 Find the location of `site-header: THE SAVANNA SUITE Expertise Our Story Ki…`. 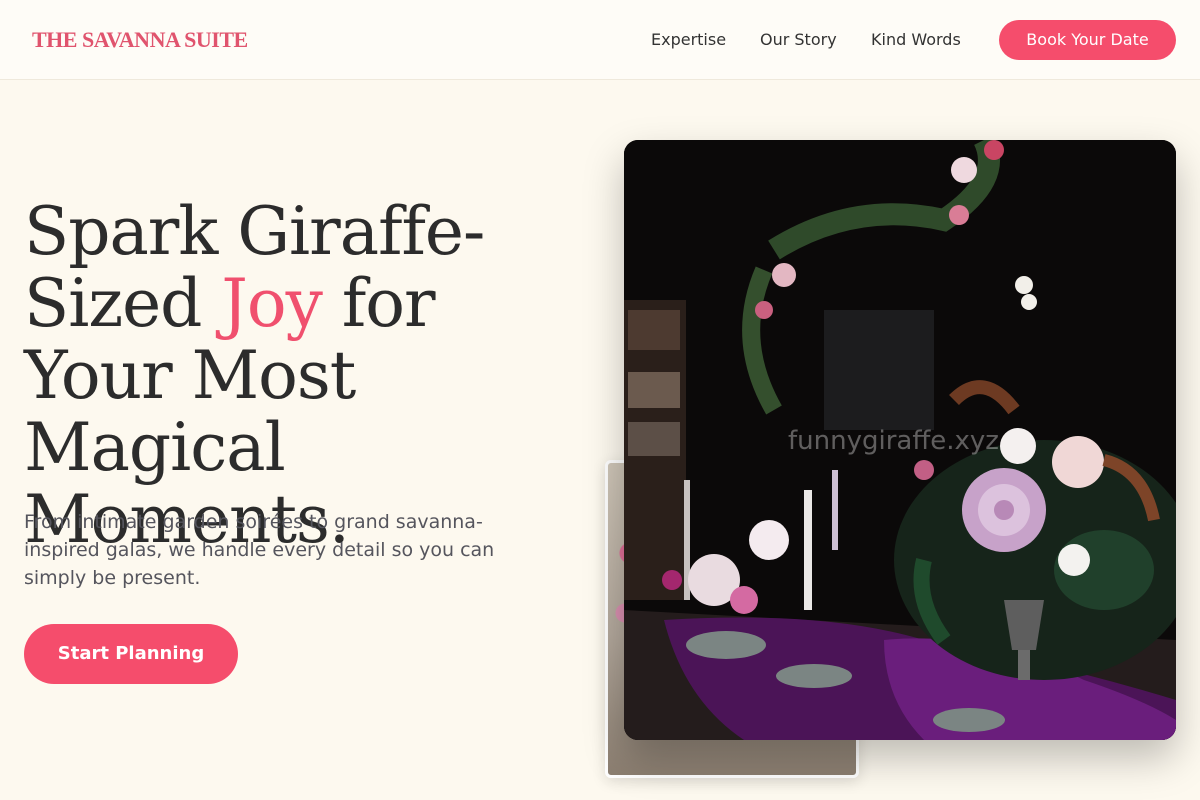

site-header: THE SAVANNA SUITE Expertise Our Story Ki… is located at coordinates (600, 40).